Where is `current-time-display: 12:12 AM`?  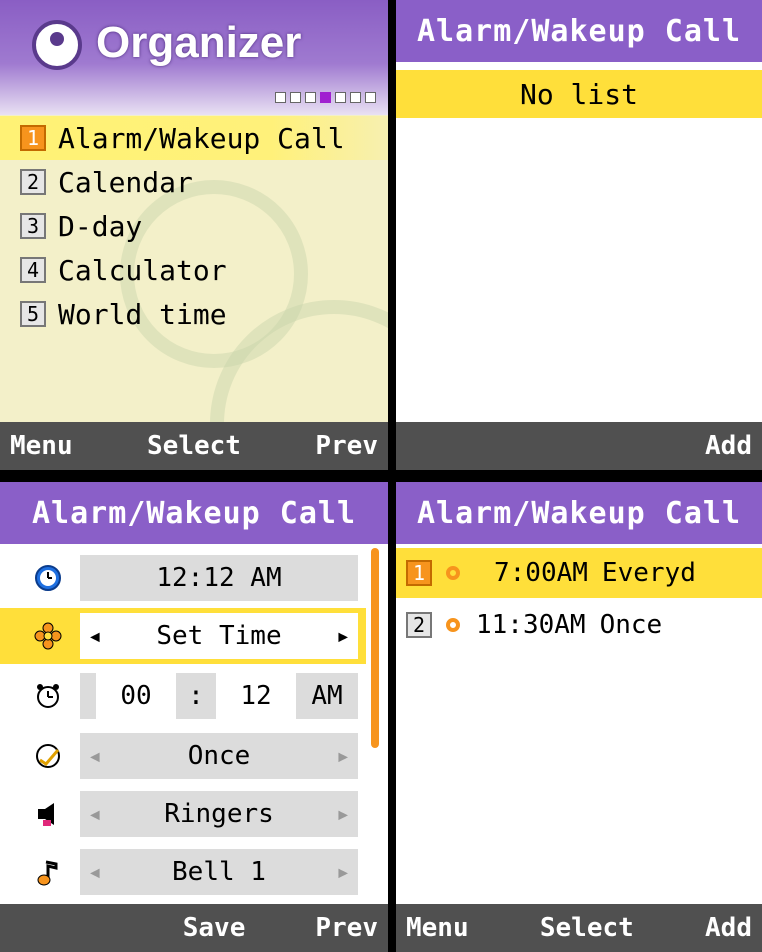 current-time-display: 12:12 AM is located at coordinates (219, 578).